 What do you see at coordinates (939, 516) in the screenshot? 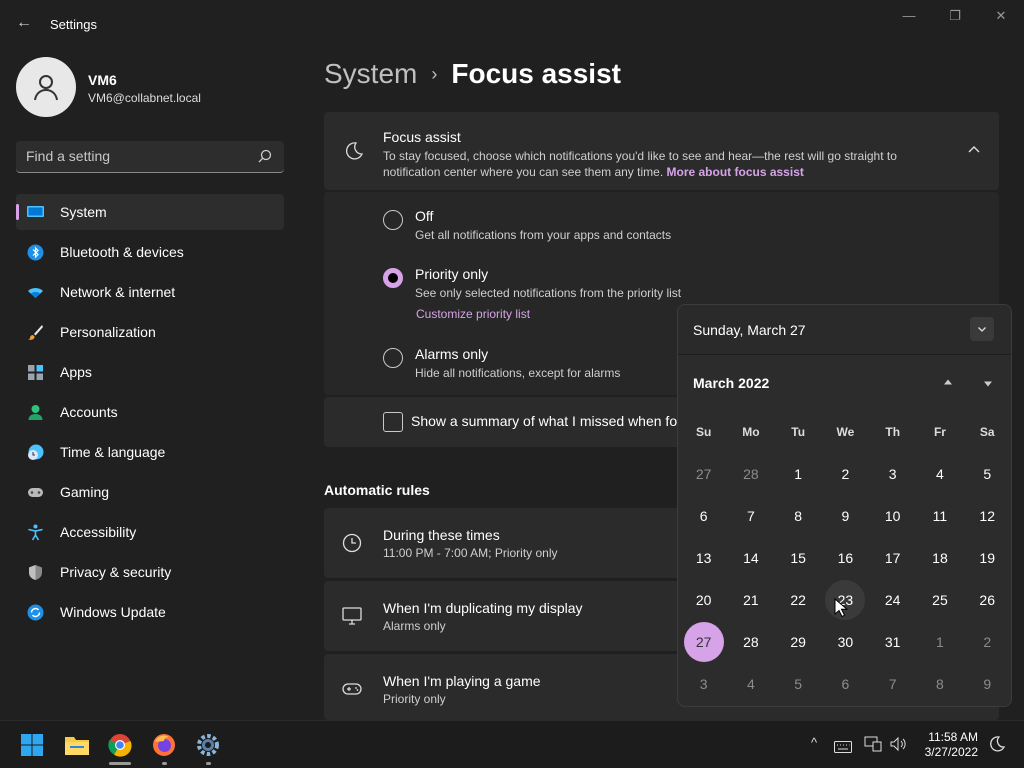
I see `calendar-day: 11` at bounding box center [939, 516].